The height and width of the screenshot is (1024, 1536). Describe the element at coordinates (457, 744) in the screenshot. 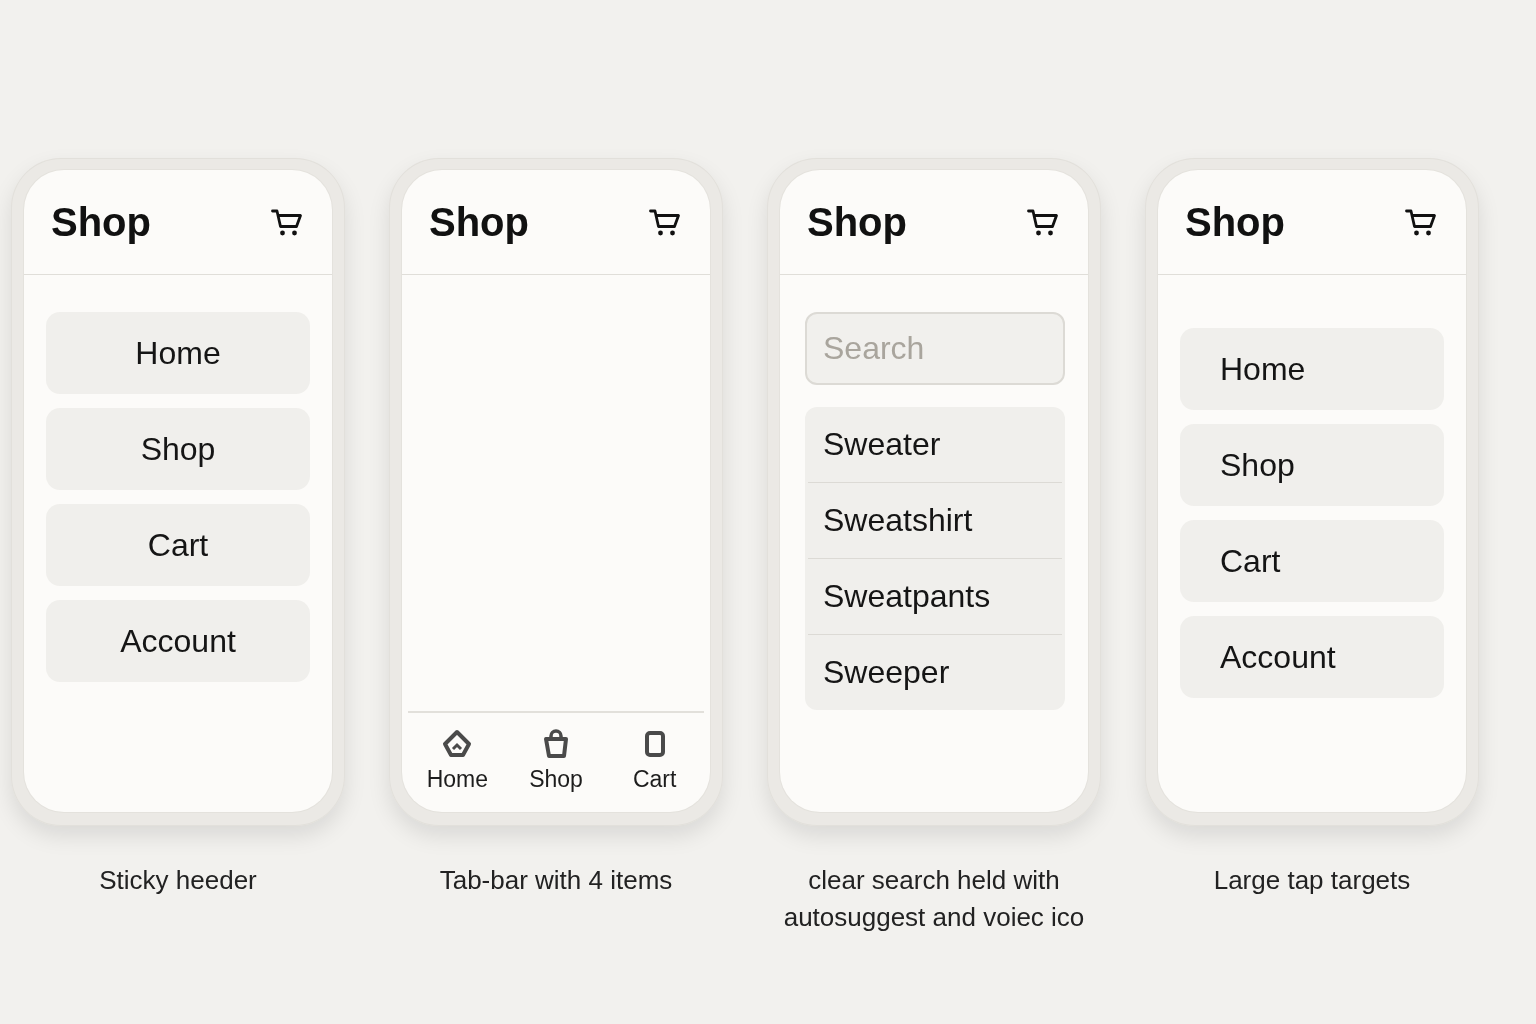

I see `house-icon` at that location.